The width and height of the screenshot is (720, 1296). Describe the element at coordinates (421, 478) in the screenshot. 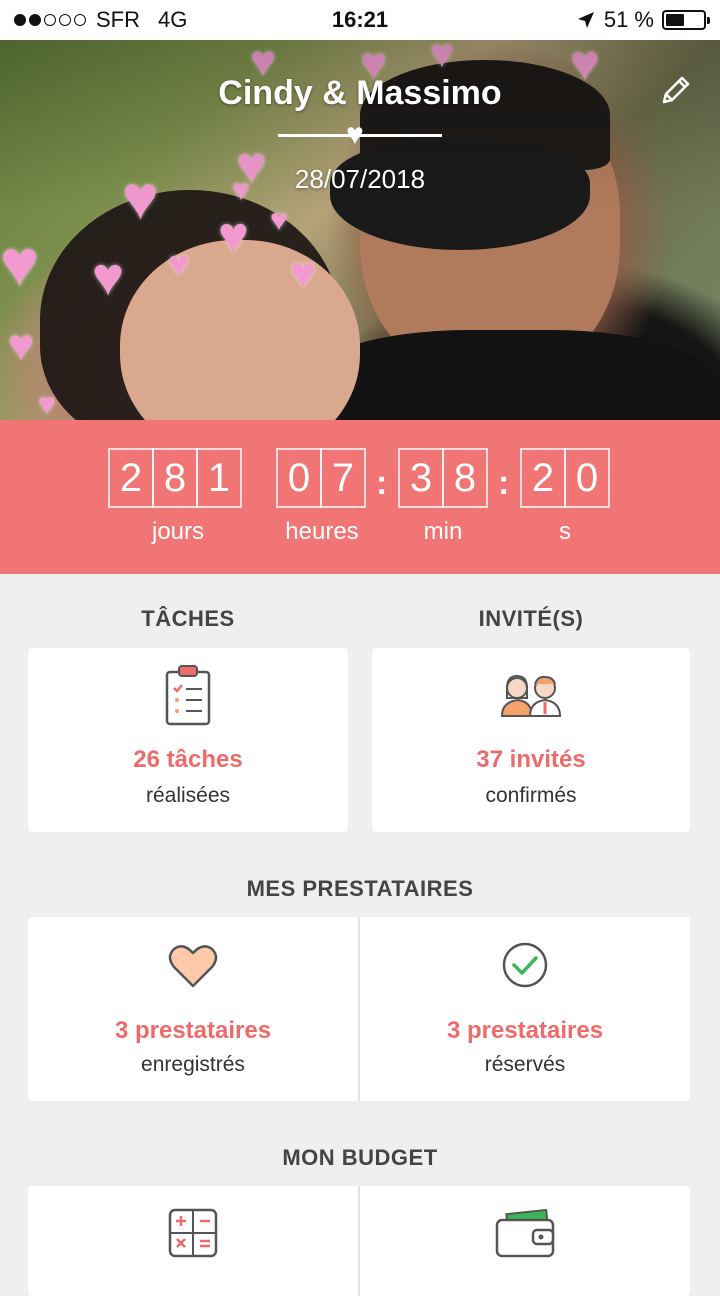

I see `countdown-digit: 3` at that location.